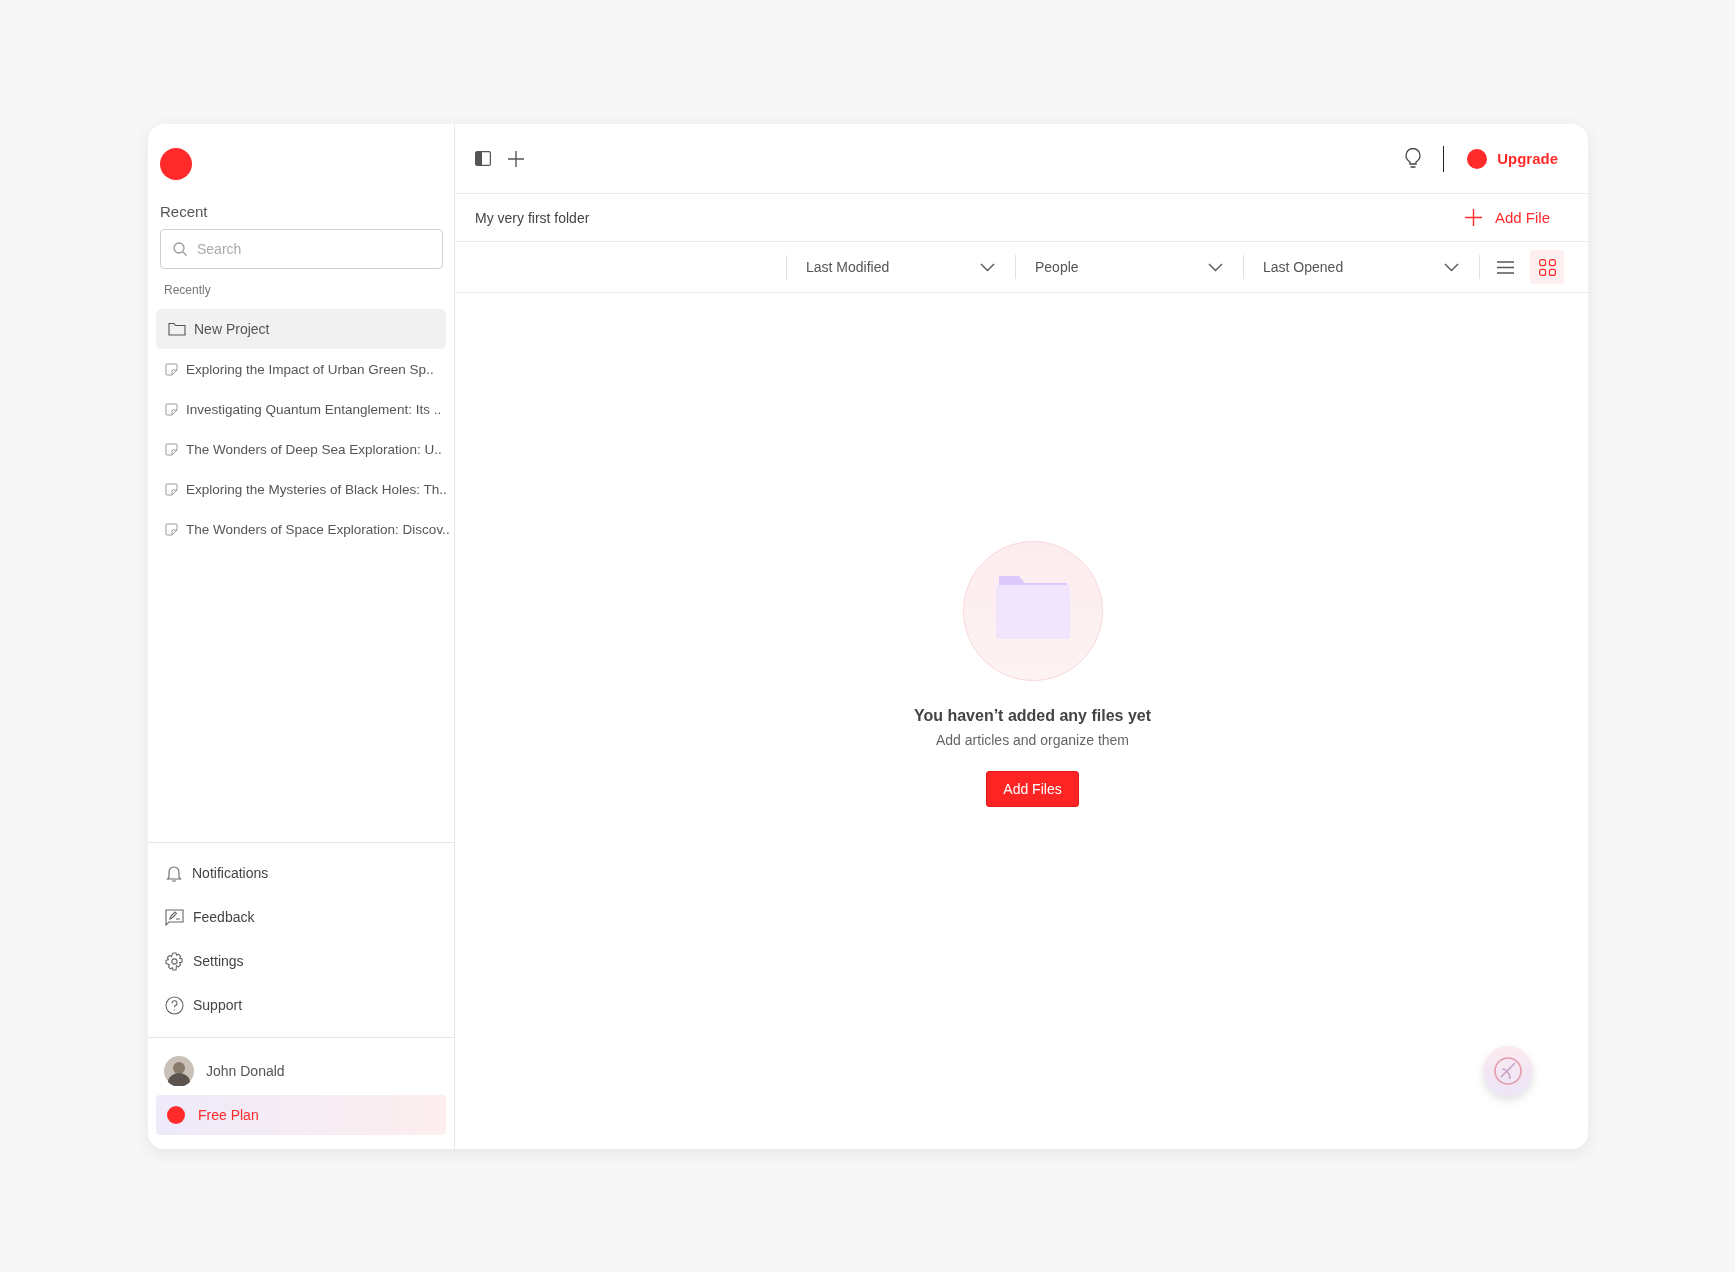  I want to click on empty-subtitle: Add articles and organize them, so click(1032, 740).